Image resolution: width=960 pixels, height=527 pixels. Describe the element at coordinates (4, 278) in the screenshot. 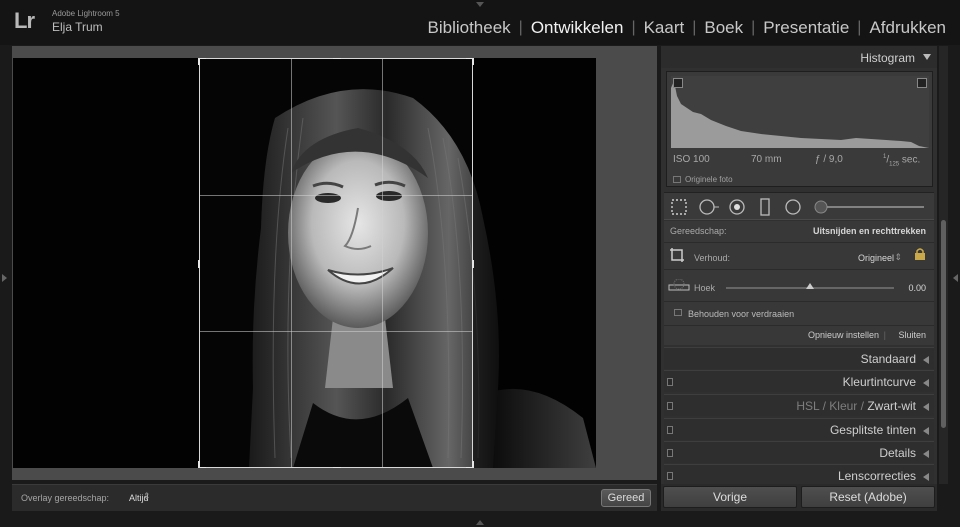

I see `left-panel-toggle-icon` at that location.